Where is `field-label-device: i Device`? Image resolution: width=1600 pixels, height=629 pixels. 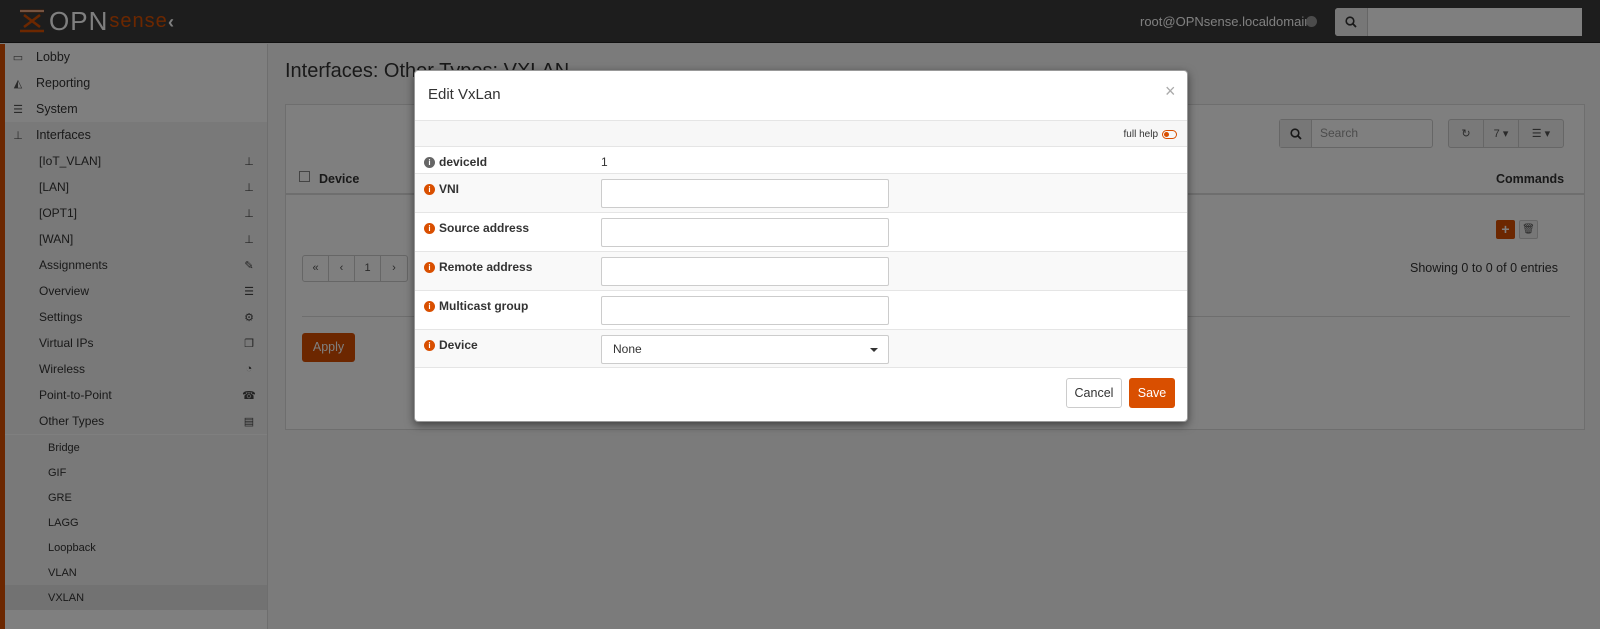
field-label-device: i Device is located at coordinates (451, 345).